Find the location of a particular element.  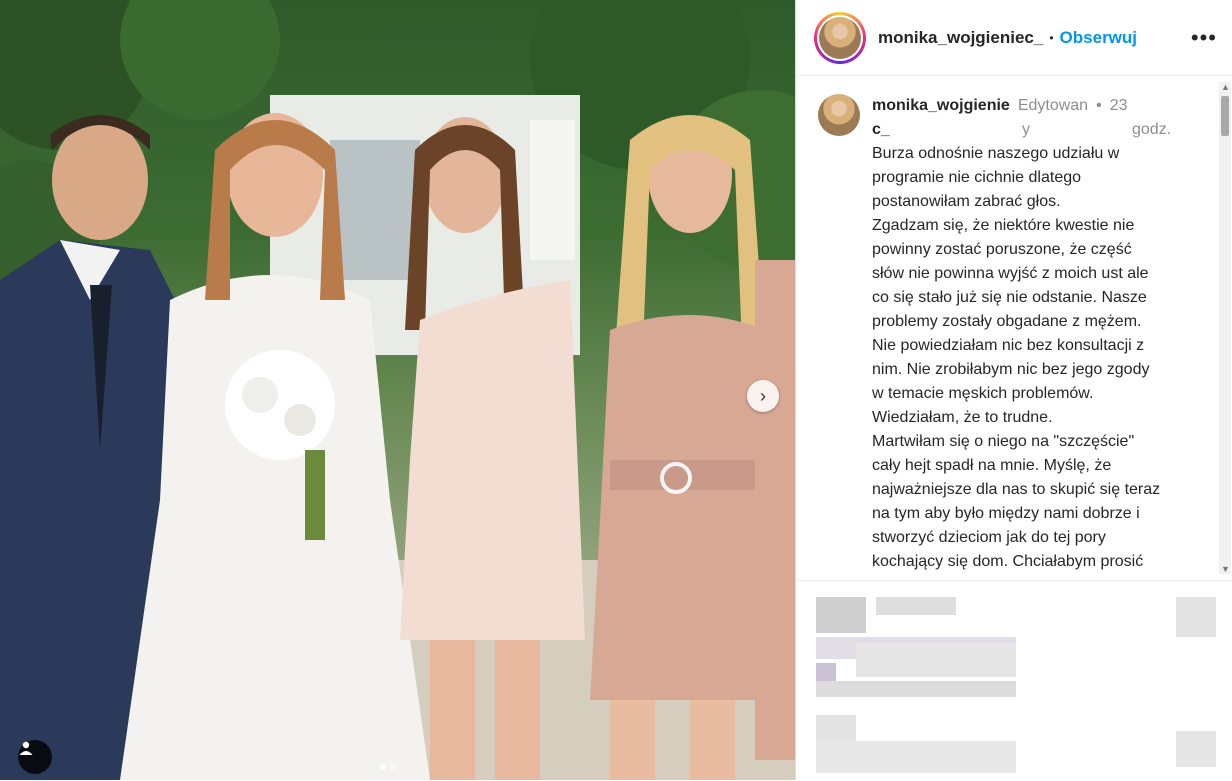

post-header: monika_wojgieniec_ • Obserwuj ••• is located at coordinates (1014, 38).